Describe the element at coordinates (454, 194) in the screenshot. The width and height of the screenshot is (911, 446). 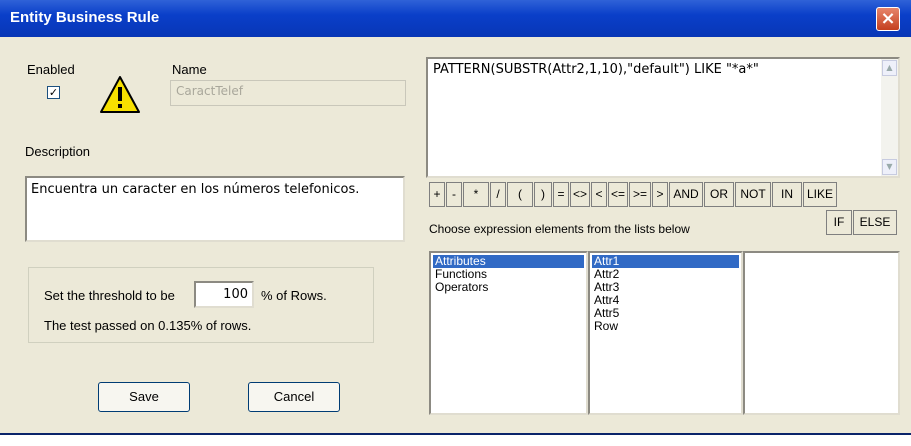
I see `op-minus-button: -` at that location.